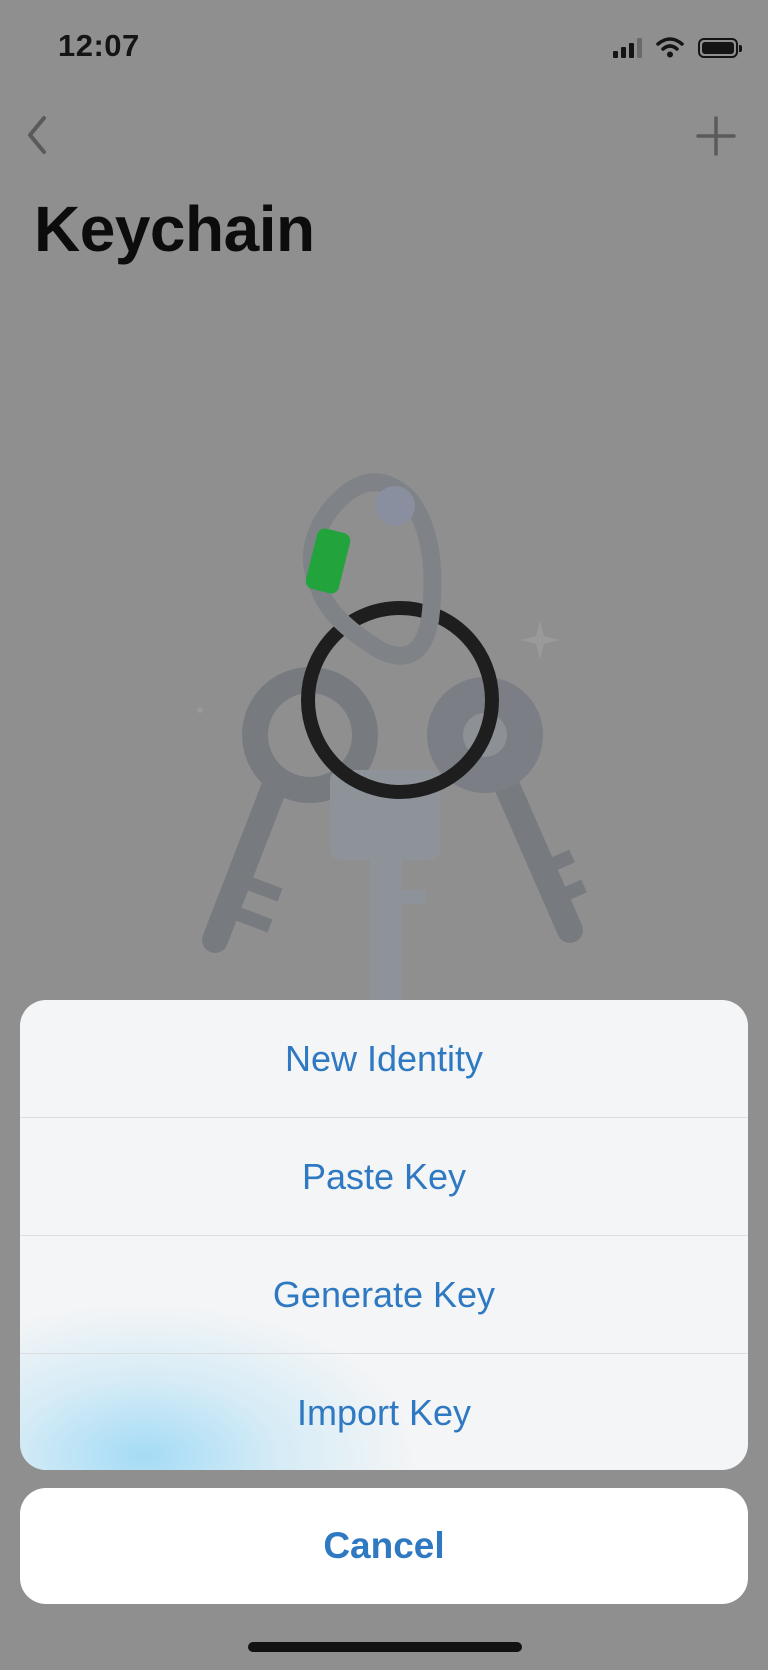 This screenshot has height=1670, width=768. Describe the element at coordinates (385, 890) in the screenshot. I see `middle-key` at that location.